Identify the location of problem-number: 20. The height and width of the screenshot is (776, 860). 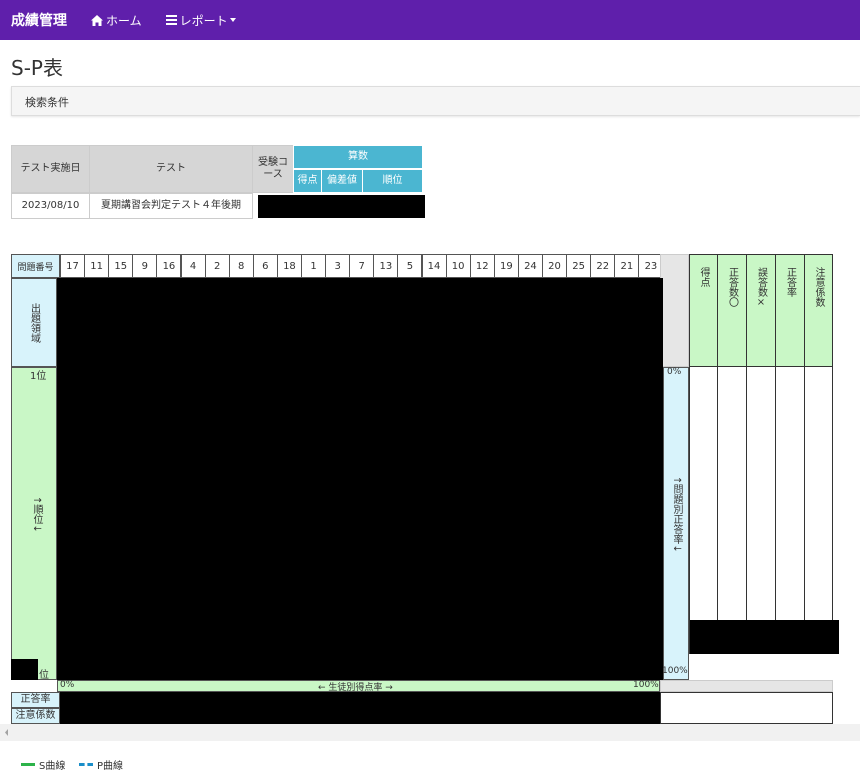
(555, 266).